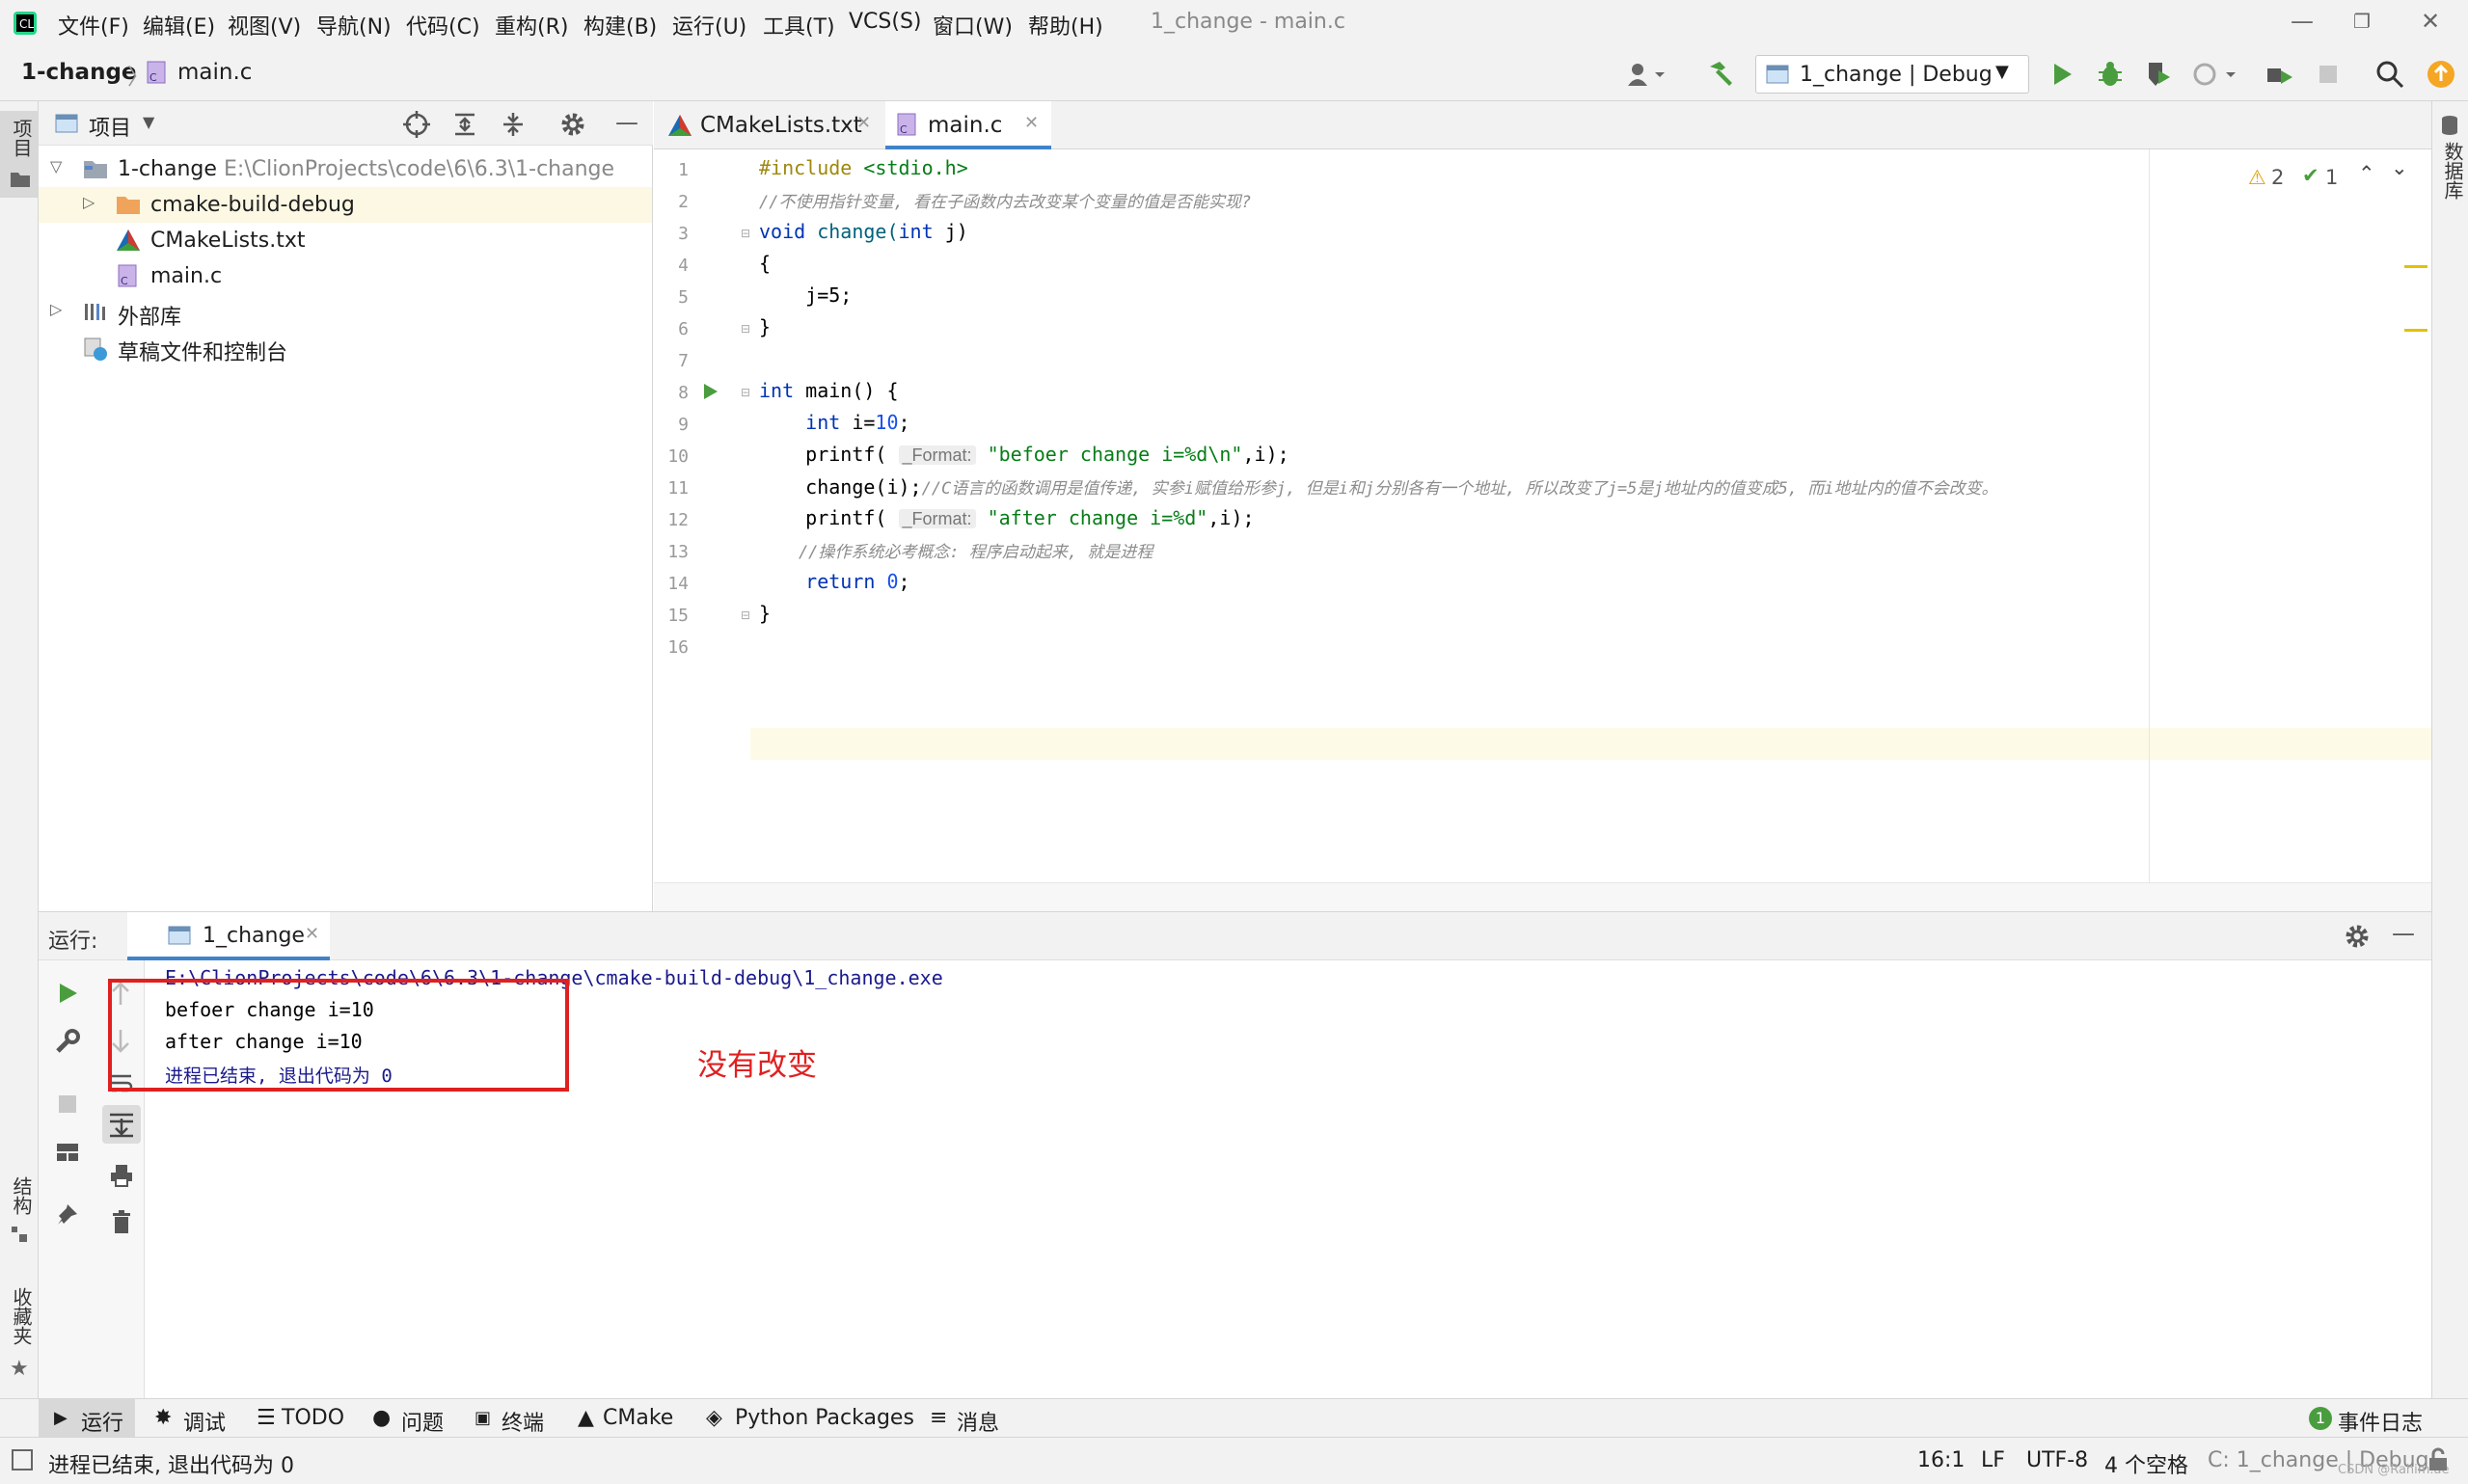  Describe the element at coordinates (148, 122) in the screenshot. I see `view-mode-dropdown-icon: ▼` at that location.